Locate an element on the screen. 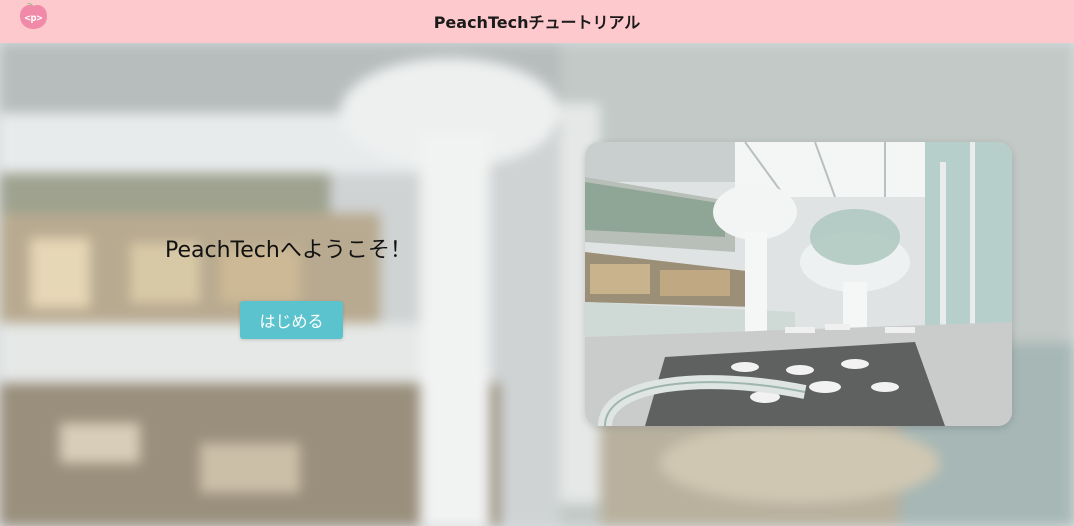  page-title: PeachTechチュートリアル is located at coordinates (537, 22).